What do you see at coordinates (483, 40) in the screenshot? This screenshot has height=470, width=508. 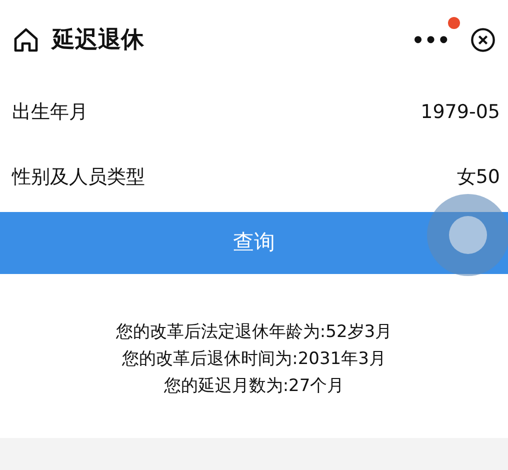 I see `close-icon` at bounding box center [483, 40].